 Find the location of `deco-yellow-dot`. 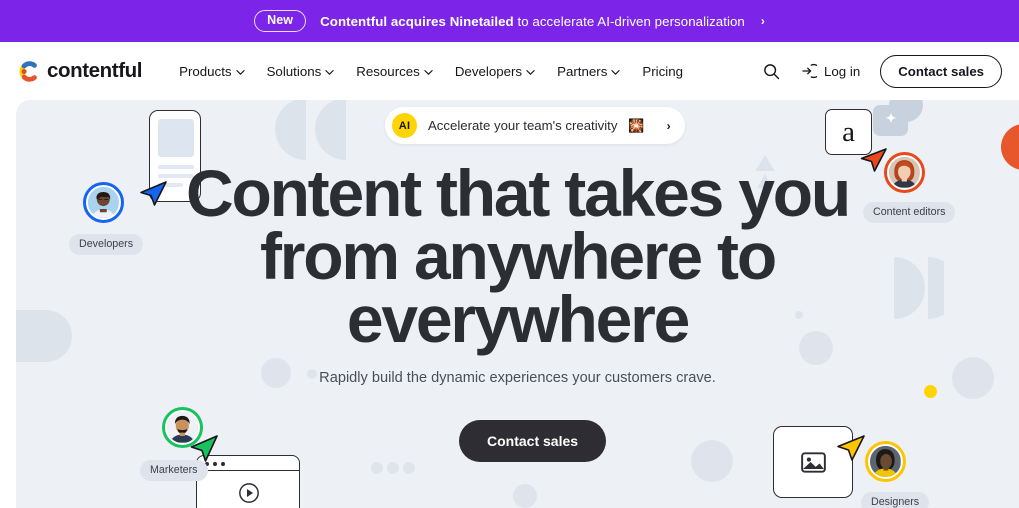

deco-yellow-dot is located at coordinates (930, 391).